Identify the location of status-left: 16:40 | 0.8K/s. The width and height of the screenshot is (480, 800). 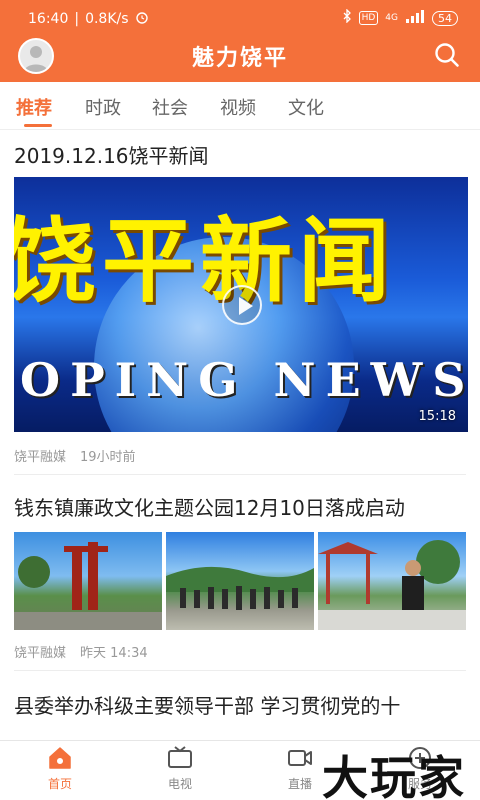
(88, 19).